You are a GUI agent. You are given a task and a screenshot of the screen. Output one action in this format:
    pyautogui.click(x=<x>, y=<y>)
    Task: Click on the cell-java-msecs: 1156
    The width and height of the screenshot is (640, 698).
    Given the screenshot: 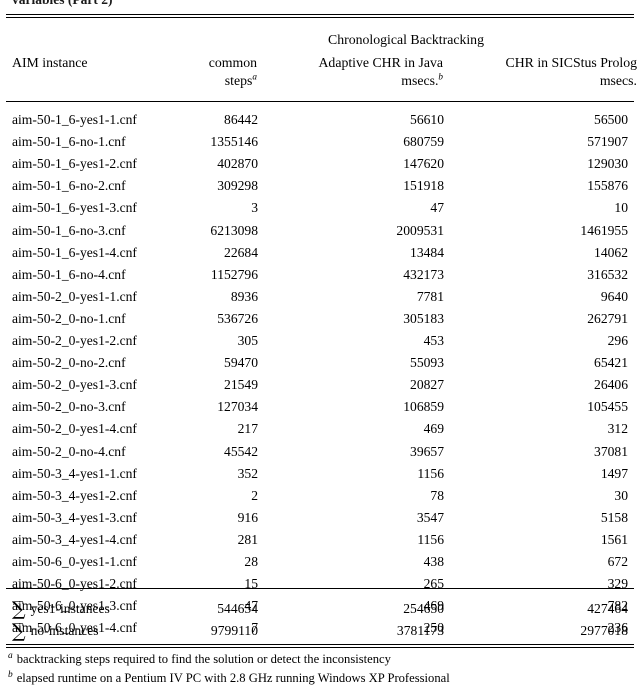 What is the action you would take?
    pyautogui.click(x=430, y=539)
    